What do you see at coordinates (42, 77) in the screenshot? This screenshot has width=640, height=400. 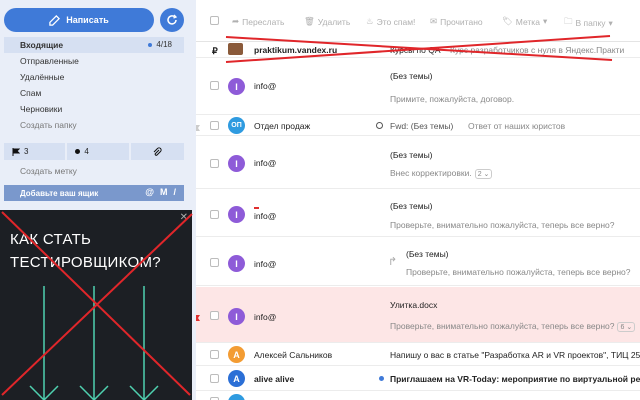 I see `folder-label: Удалённые` at bounding box center [42, 77].